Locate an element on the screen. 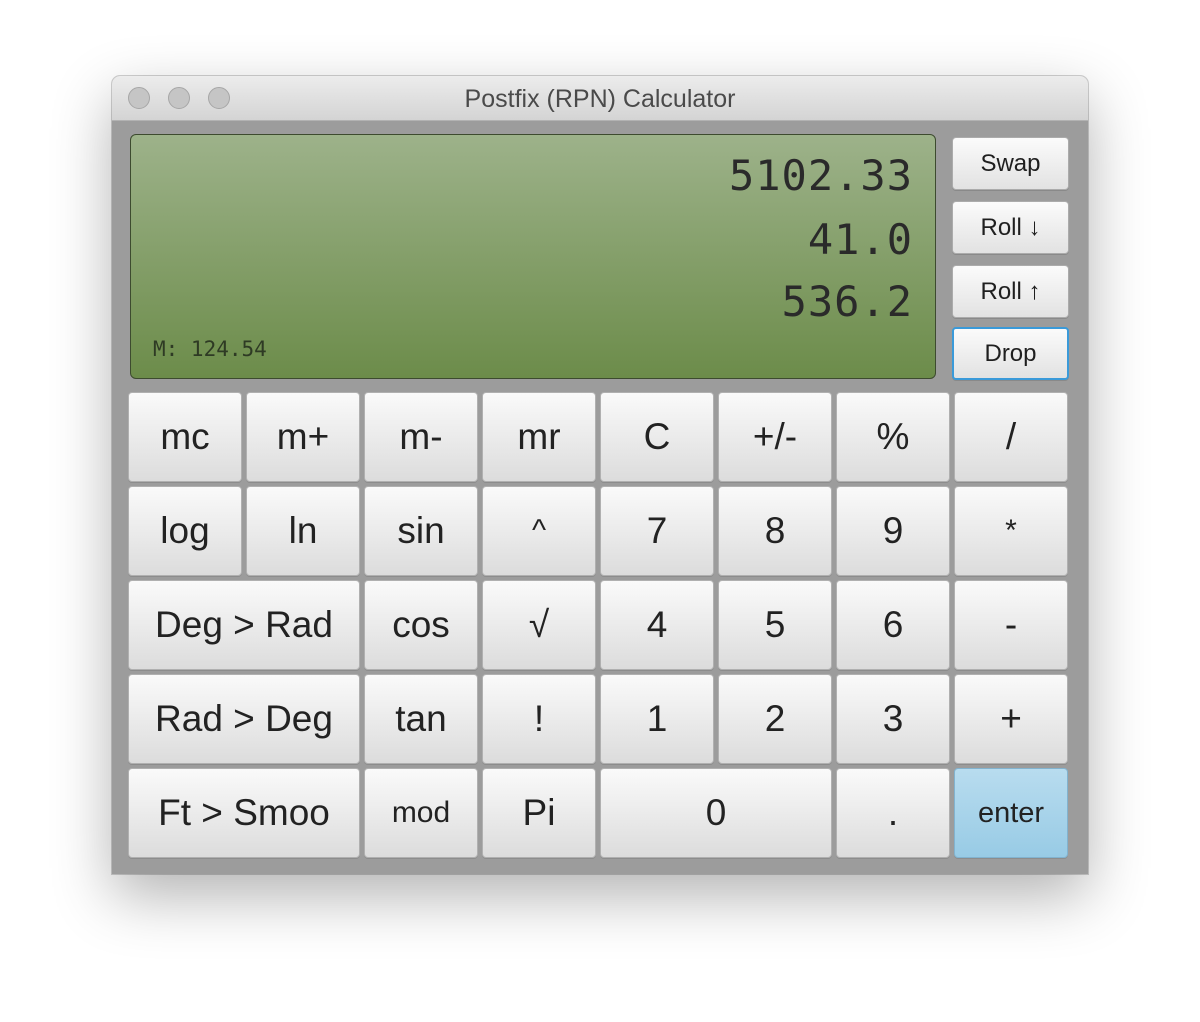  deg-to-rad-key: Deg > Rad is located at coordinates (244, 625).